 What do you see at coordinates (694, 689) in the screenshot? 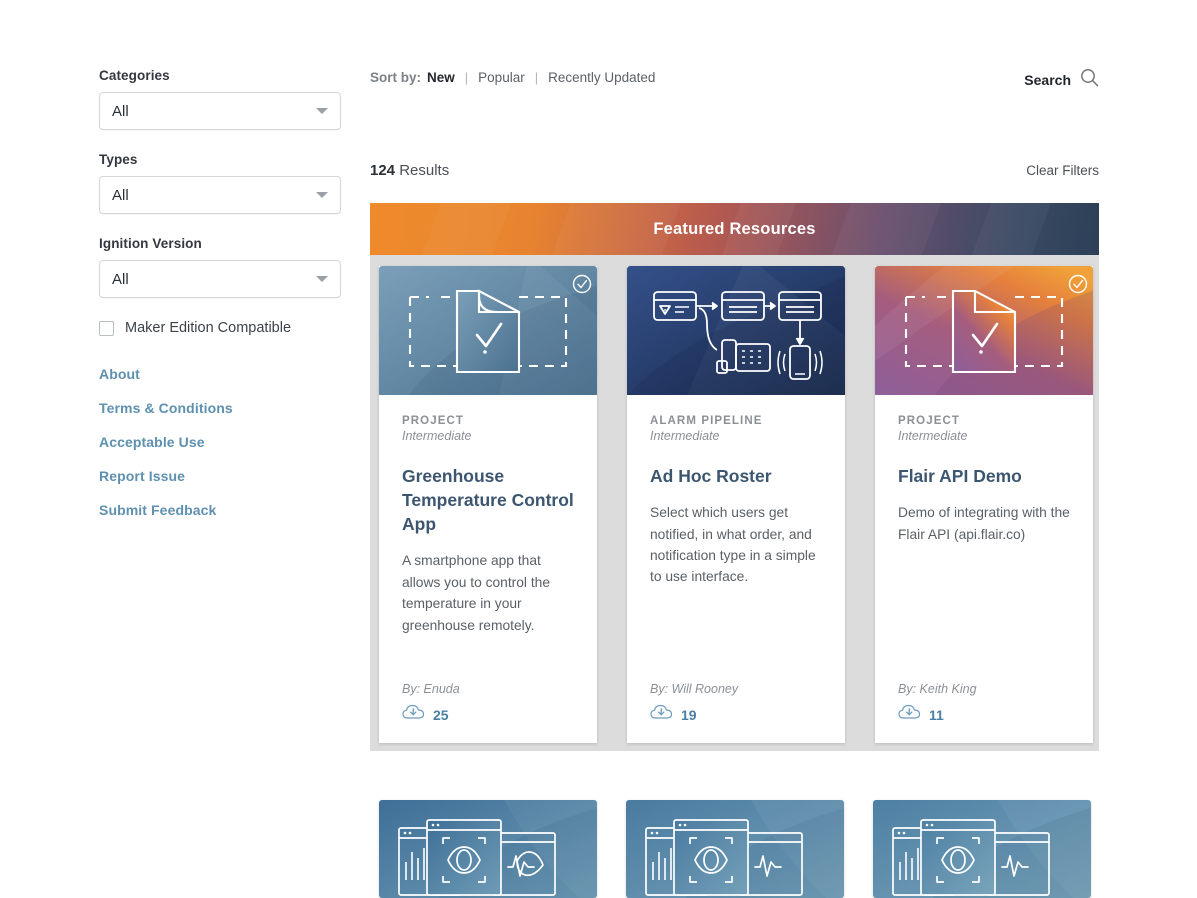
I see `resource-author: By: Will Rooney` at bounding box center [694, 689].